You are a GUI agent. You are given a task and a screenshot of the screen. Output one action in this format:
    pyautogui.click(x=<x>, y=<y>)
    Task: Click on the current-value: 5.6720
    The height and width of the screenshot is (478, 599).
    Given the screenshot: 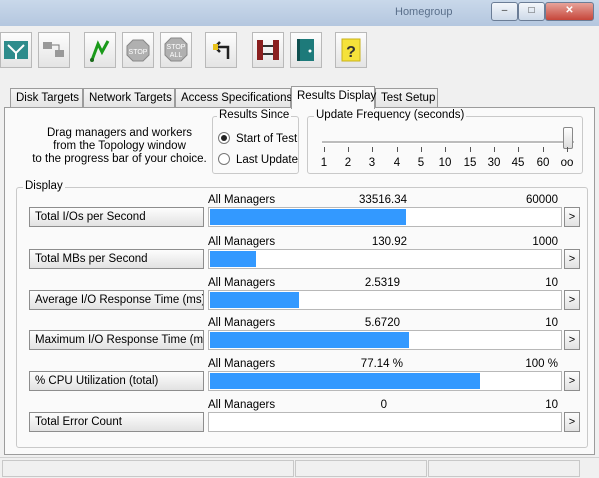 What is the action you would take?
    pyautogui.click(x=382, y=323)
    